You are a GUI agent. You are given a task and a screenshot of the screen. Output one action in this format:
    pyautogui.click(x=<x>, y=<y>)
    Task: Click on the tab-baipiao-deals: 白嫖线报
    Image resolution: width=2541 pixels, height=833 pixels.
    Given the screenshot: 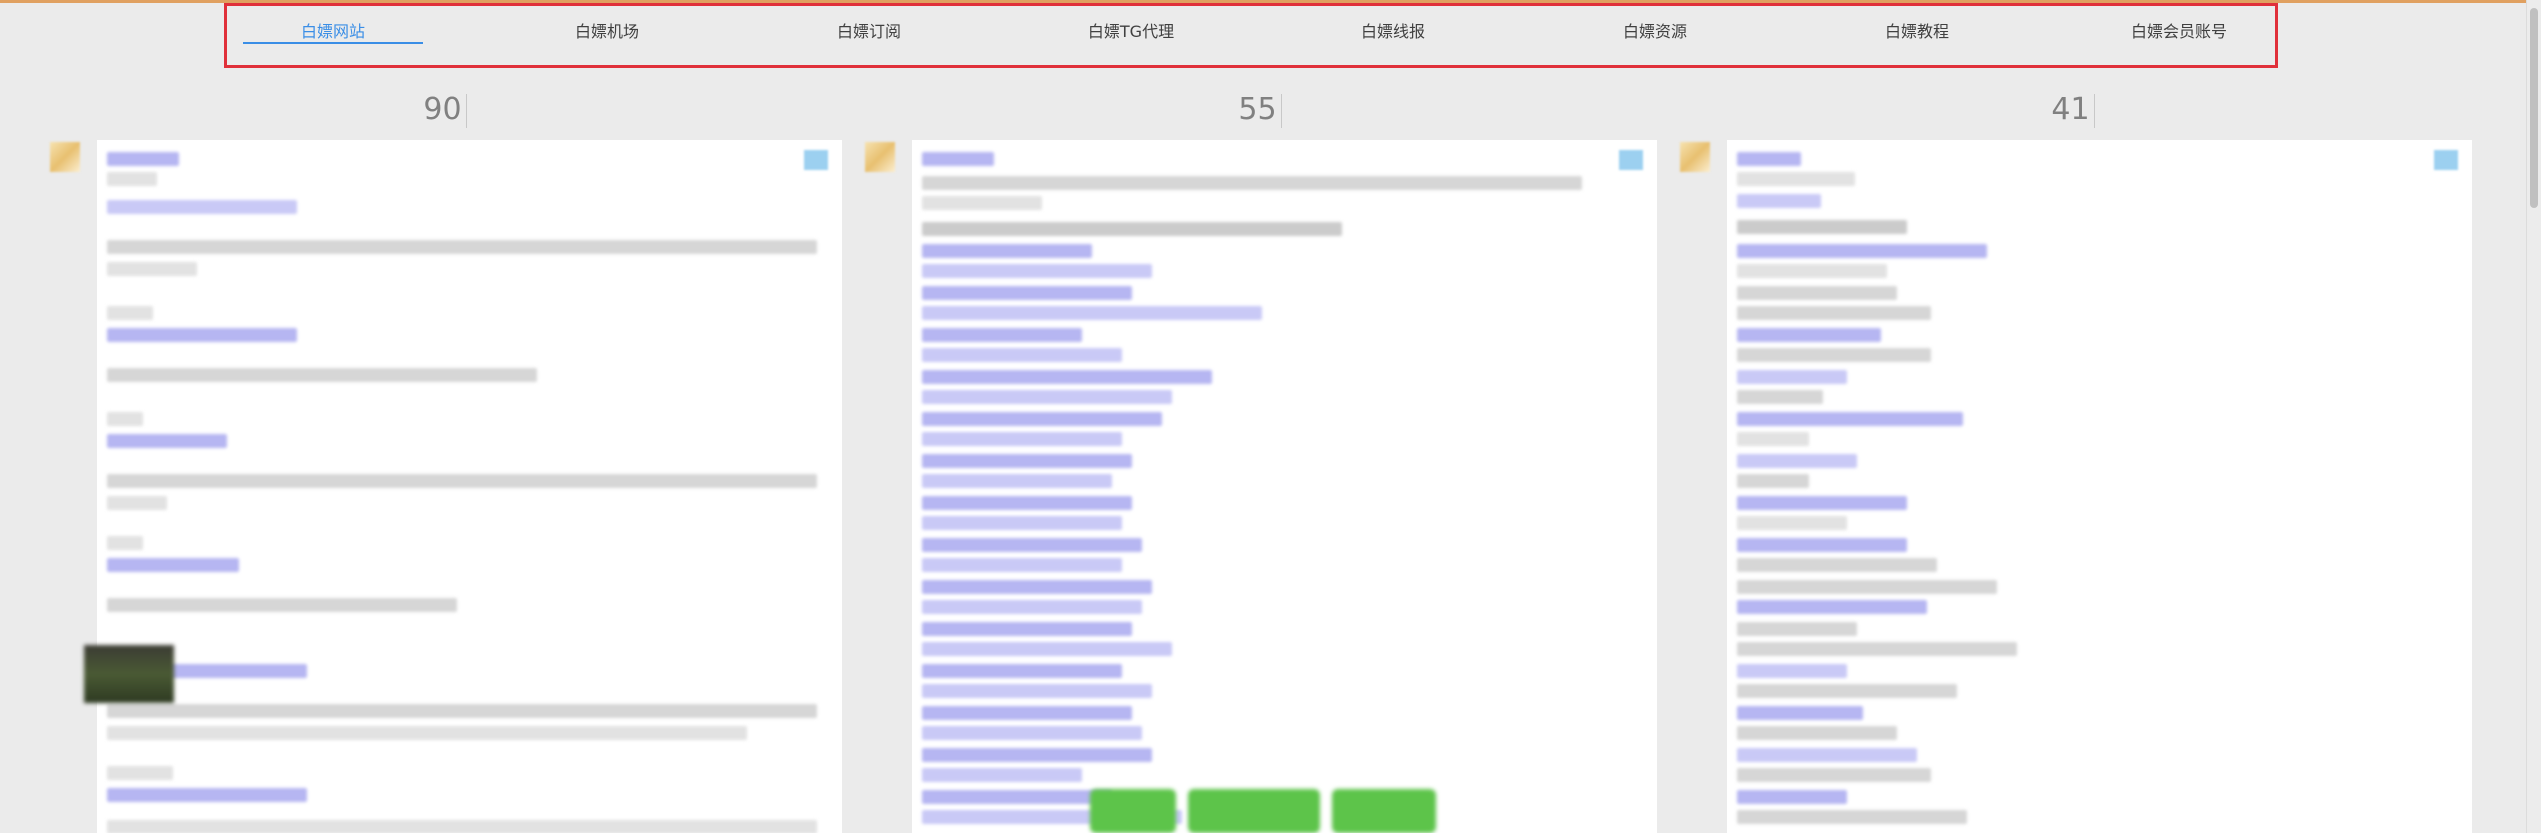 What is the action you would take?
    pyautogui.click(x=1393, y=32)
    